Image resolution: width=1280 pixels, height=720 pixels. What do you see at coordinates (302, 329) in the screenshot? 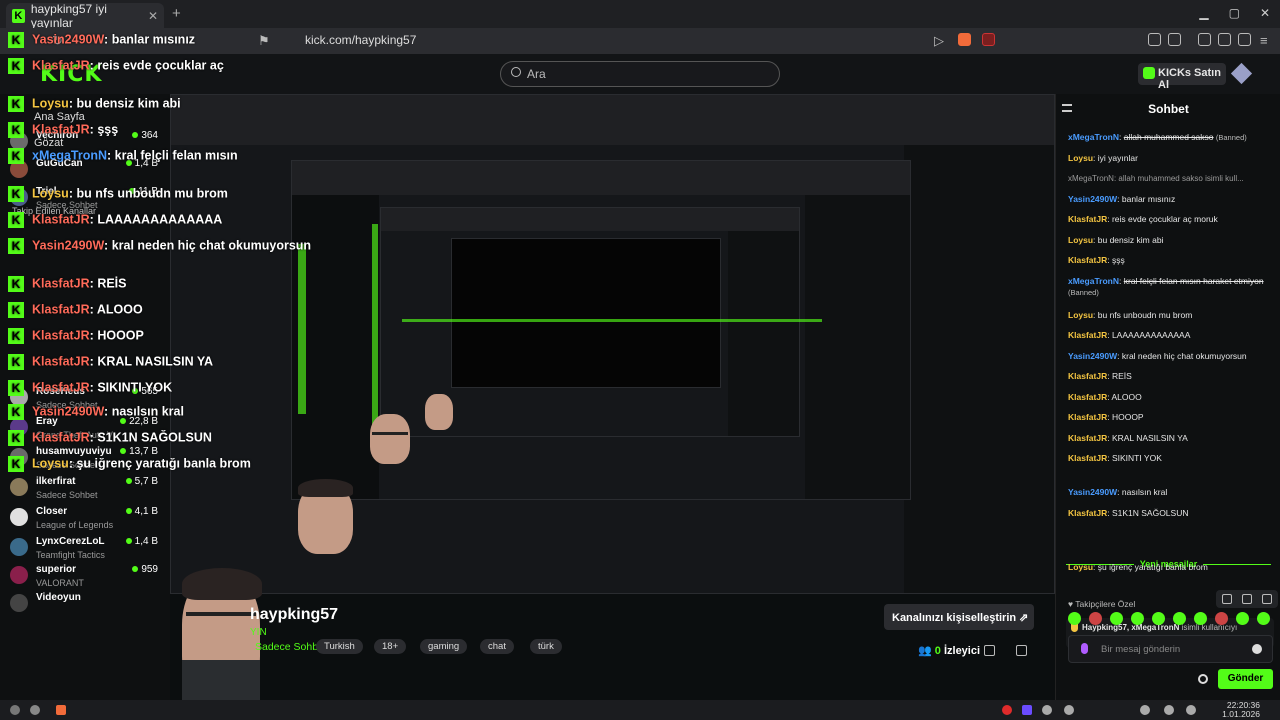
I see `nested-green-column` at bounding box center [302, 329].